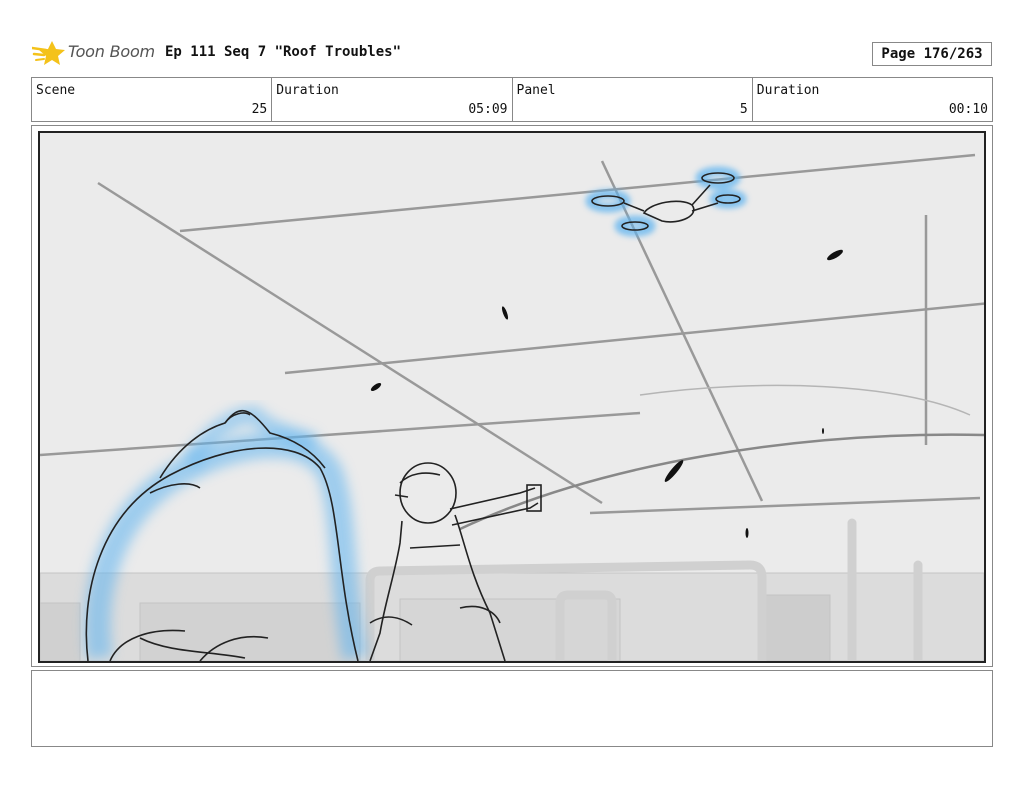  Describe the element at coordinates (259, 109) in the screenshot. I see `scene-value: 25` at that location.